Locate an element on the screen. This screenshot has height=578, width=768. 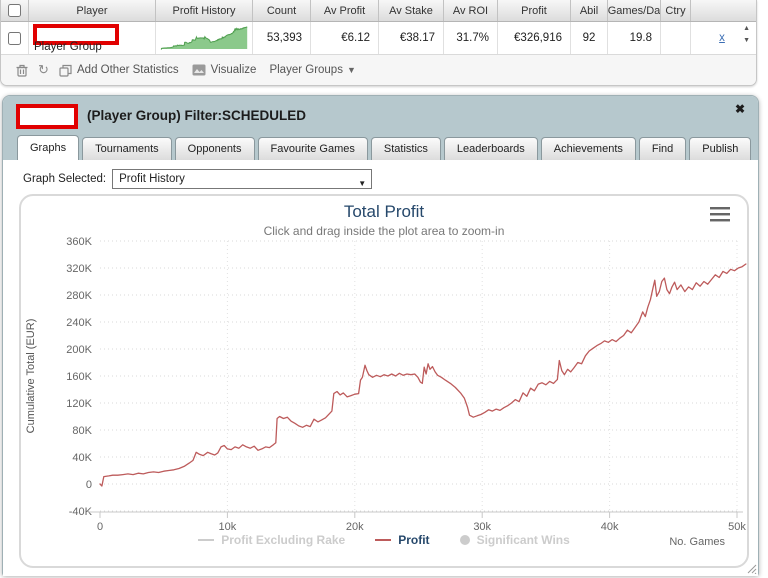
image-icon is located at coordinates (199, 70).